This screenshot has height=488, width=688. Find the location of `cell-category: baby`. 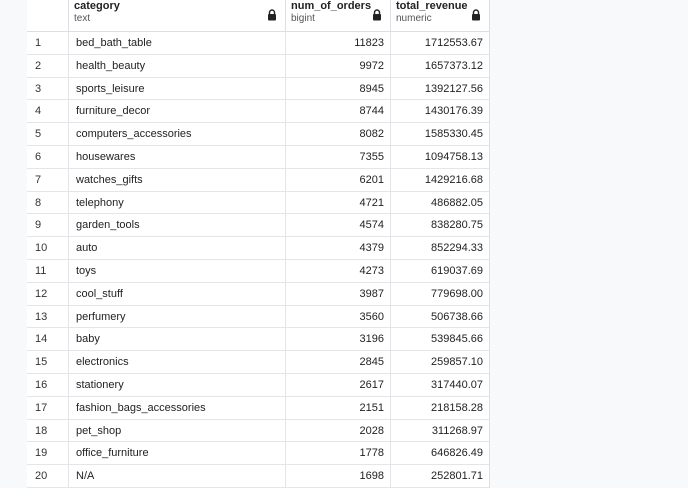

cell-category: baby is located at coordinates (177, 339).